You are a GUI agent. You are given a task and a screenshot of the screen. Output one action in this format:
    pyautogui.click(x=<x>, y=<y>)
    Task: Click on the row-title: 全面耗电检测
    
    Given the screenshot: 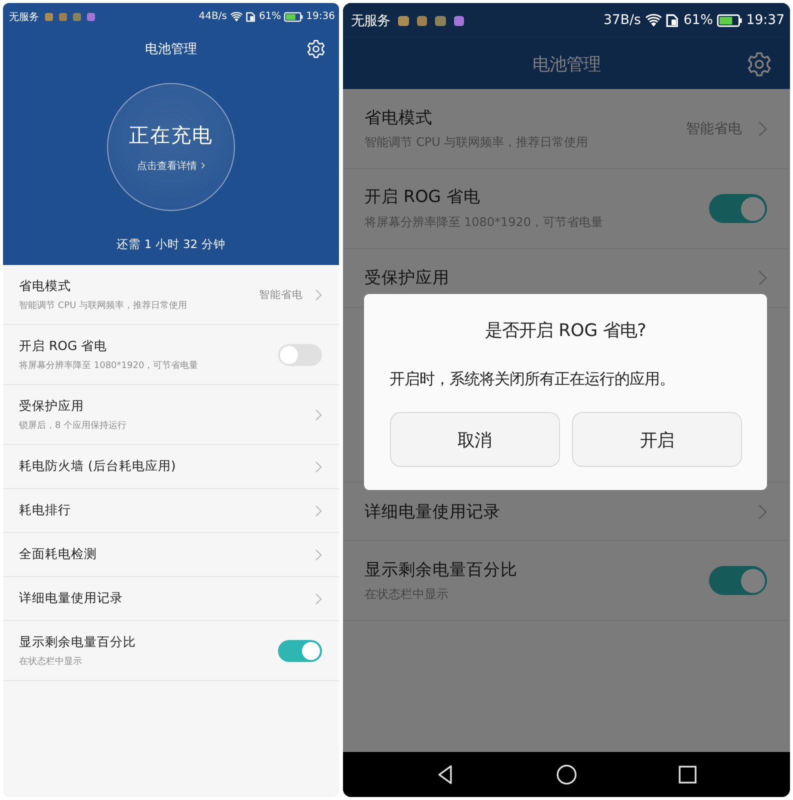 What is the action you would take?
    pyautogui.click(x=58, y=554)
    